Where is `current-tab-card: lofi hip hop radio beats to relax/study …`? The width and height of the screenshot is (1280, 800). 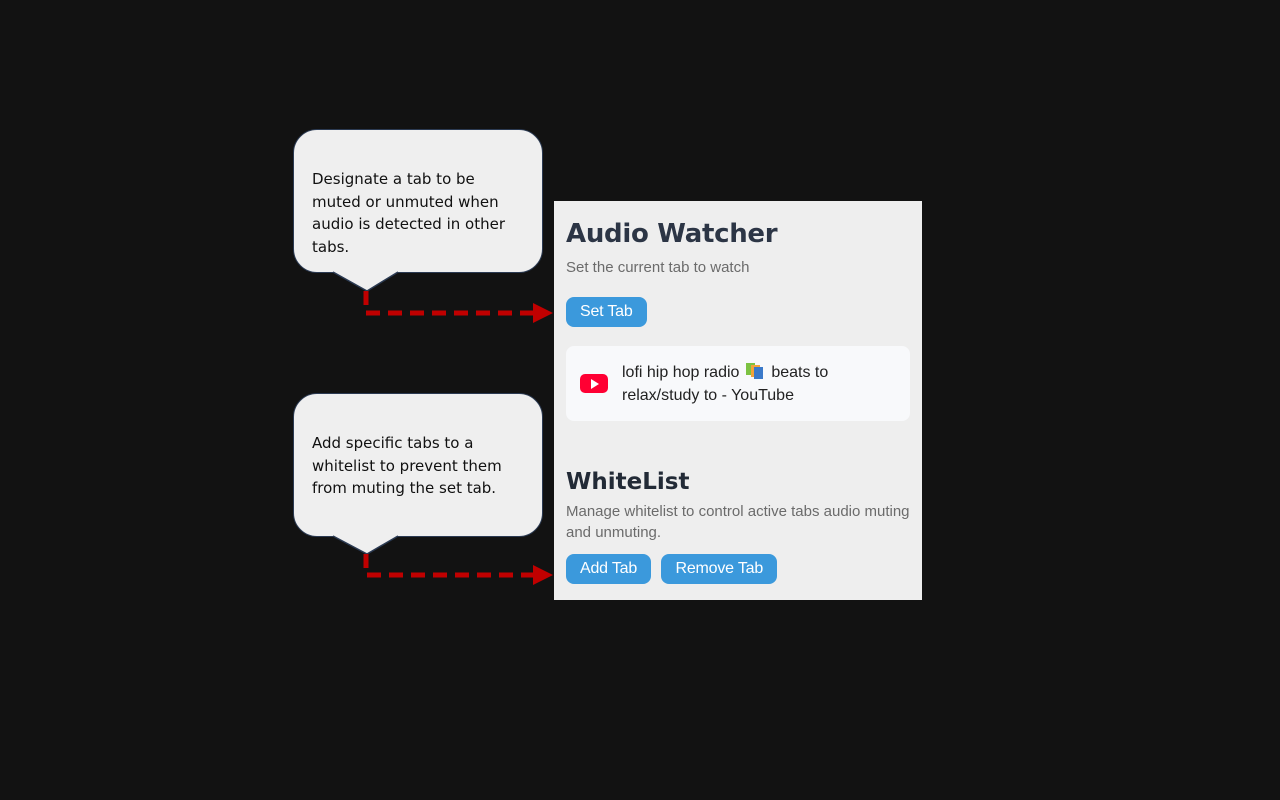
current-tab-card: lofi hip hop radio beats to relax/study … is located at coordinates (738, 383).